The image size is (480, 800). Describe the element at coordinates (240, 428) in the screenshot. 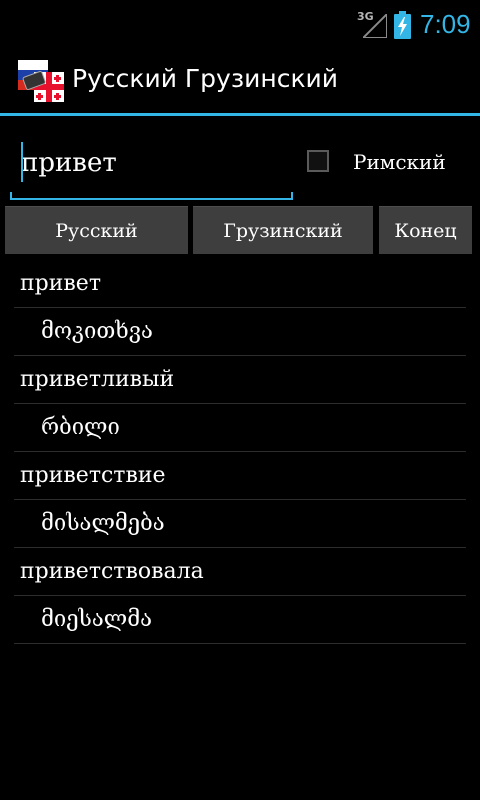

I see `result-translation: რბილი` at that location.